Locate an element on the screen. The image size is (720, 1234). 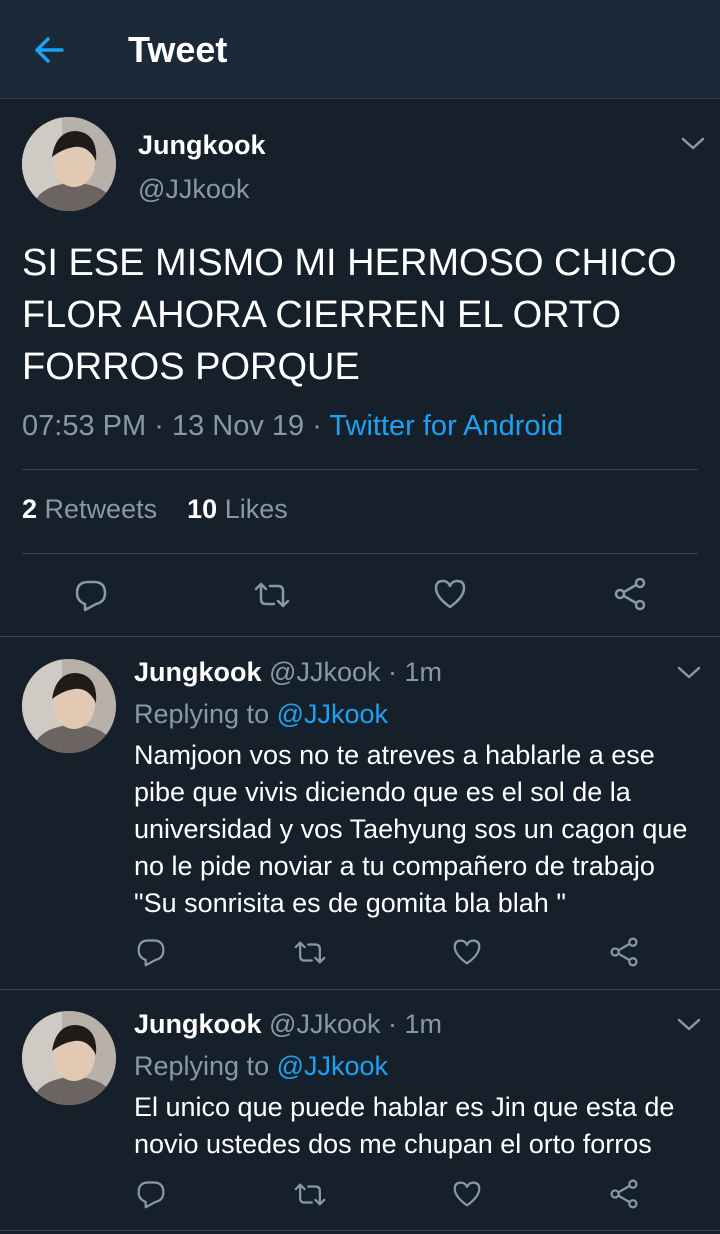
tweet-stats: 2 Retweets 10 Likes is located at coordinates (155, 509).